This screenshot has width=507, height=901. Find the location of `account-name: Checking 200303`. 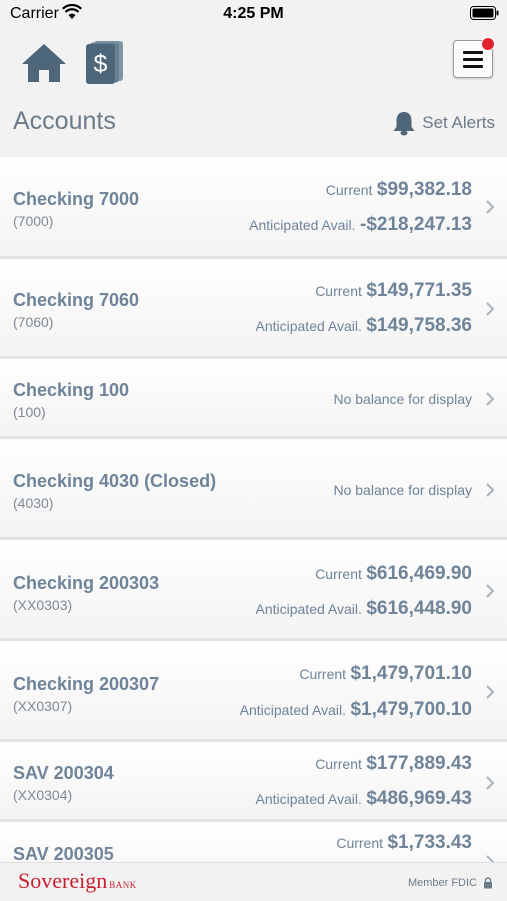

account-name: Checking 200303 is located at coordinates (86, 583).